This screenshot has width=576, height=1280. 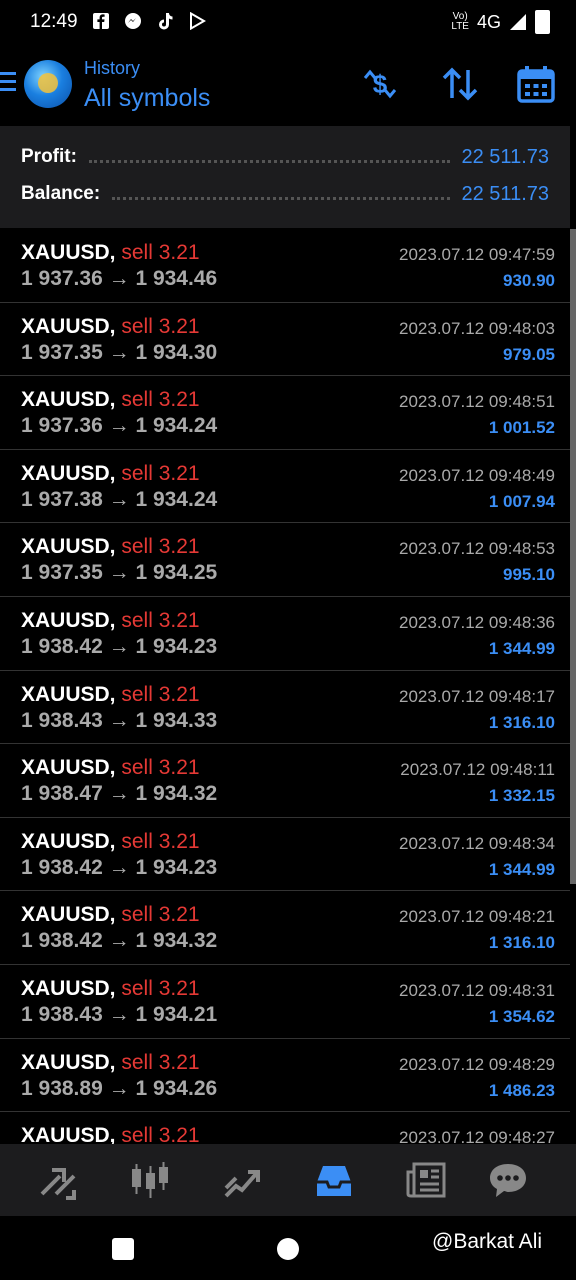 What do you see at coordinates (542, 22) in the screenshot?
I see `battery-icon` at bounding box center [542, 22].